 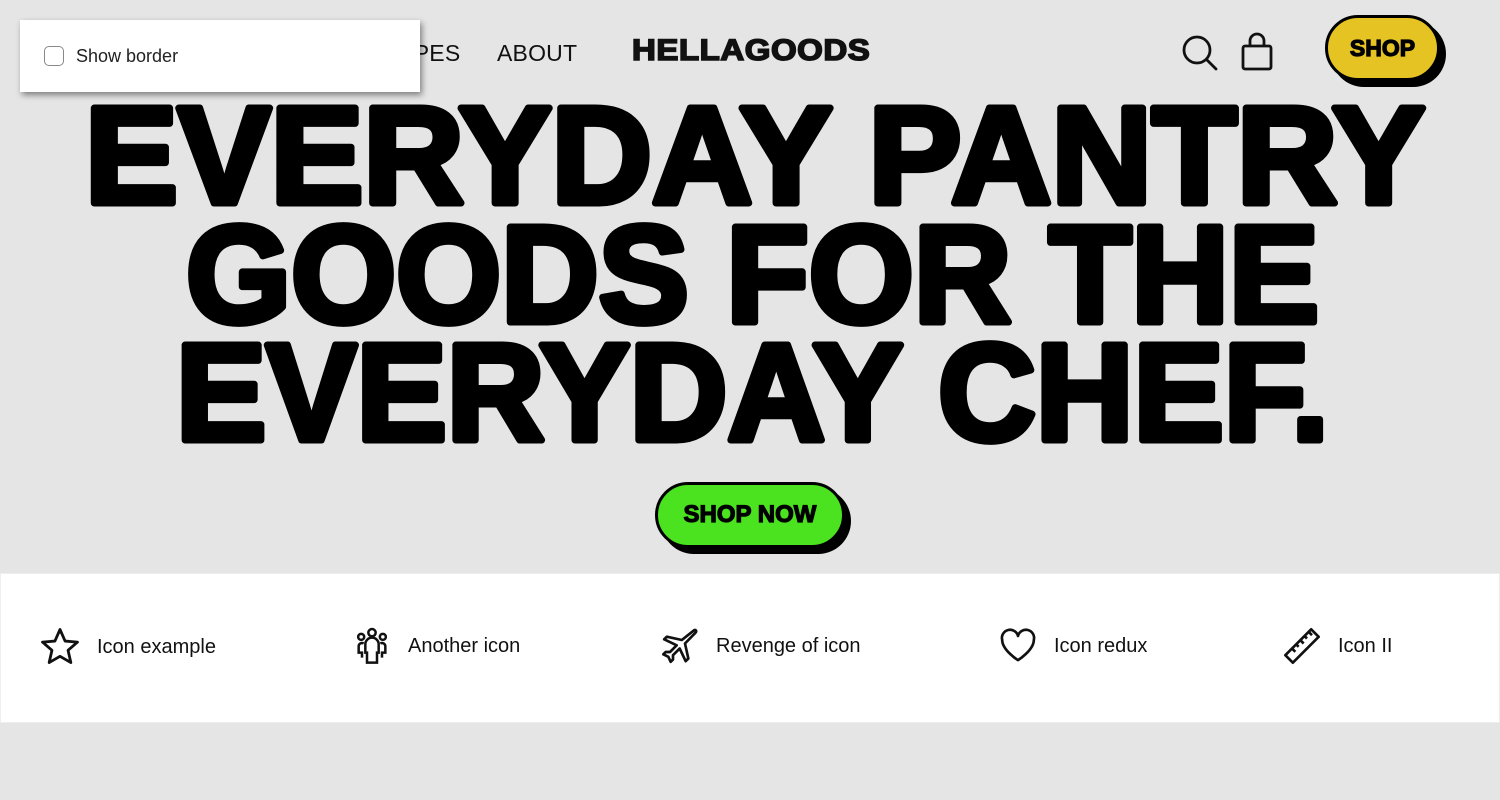 What do you see at coordinates (156, 646) in the screenshot?
I see `feature-label: Icon example` at bounding box center [156, 646].